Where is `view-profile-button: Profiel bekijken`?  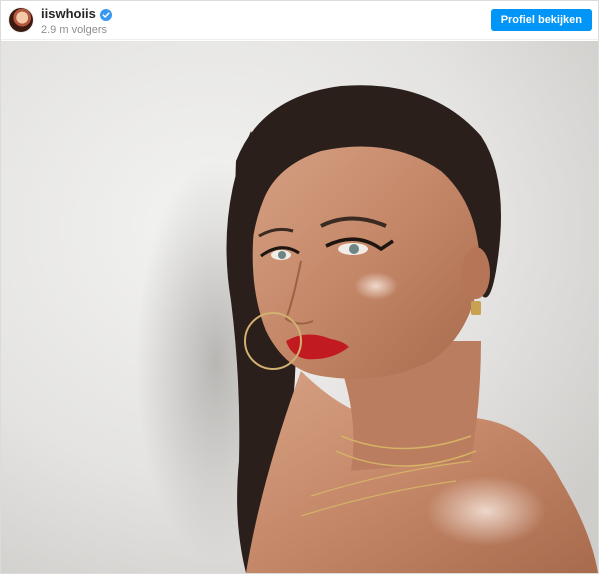
view-profile-button: Profiel bekijken is located at coordinates (541, 20).